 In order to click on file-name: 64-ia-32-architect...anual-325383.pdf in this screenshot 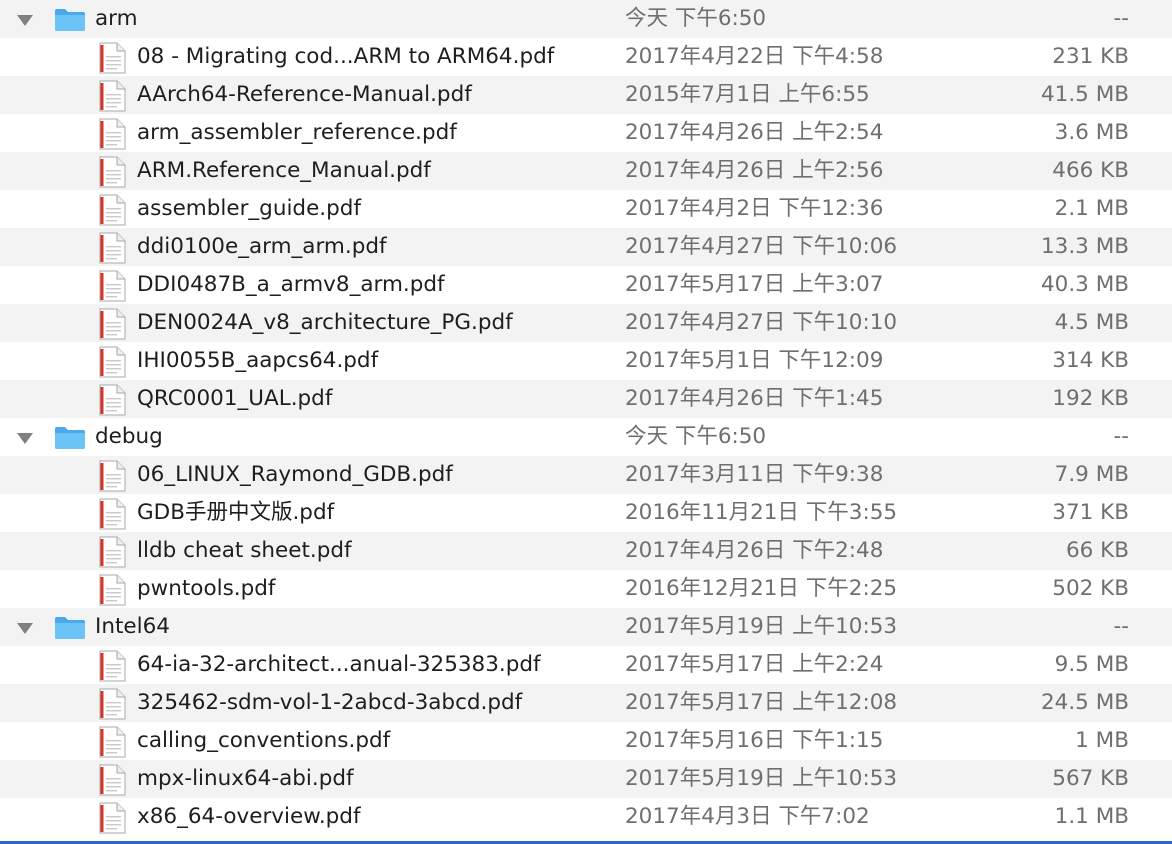, I will do `click(339, 664)`.